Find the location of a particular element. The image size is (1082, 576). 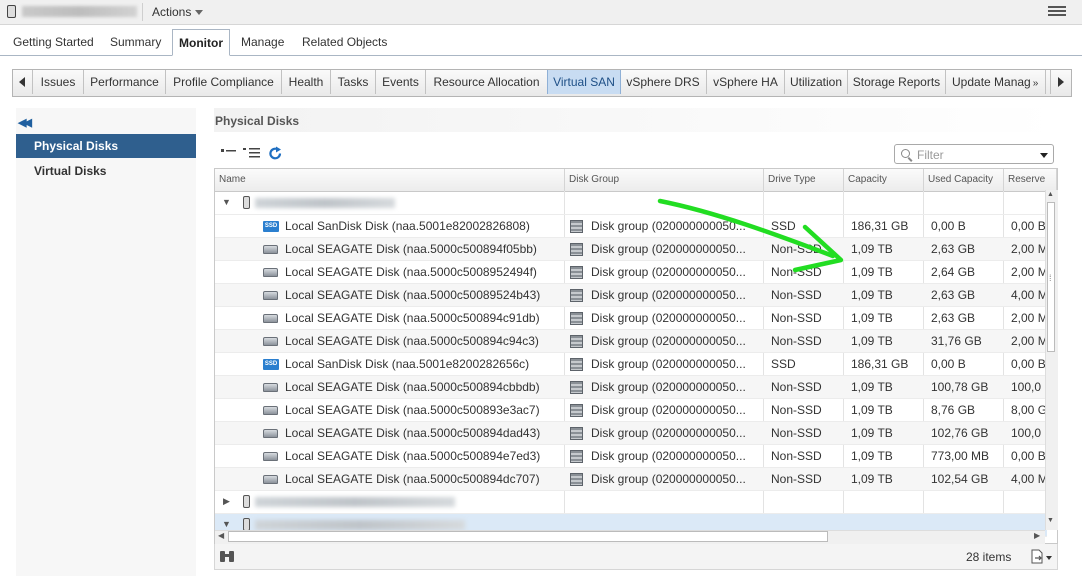

scroll-left-icon: ◀ is located at coordinates (221, 535).